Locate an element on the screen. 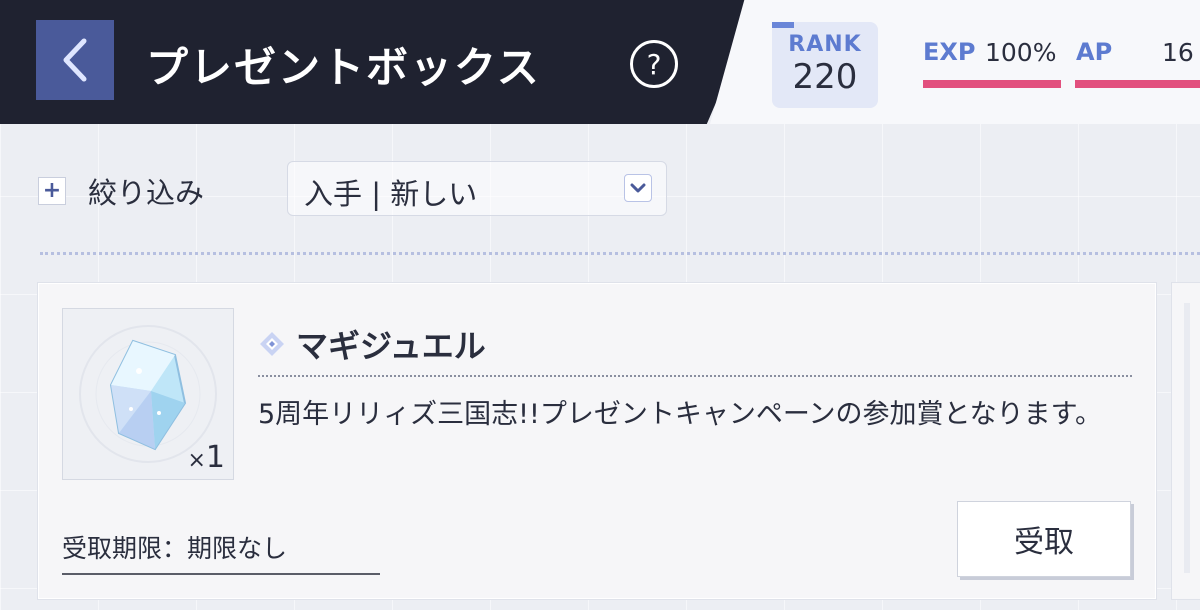 The image size is (1200, 610). item-name-row: マギジュエル is located at coordinates (372, 344).